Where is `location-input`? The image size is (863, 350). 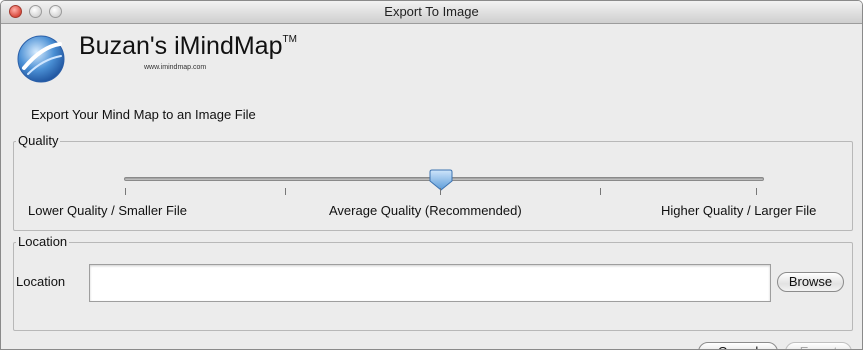 location-input is located at coordinates (430, 283).